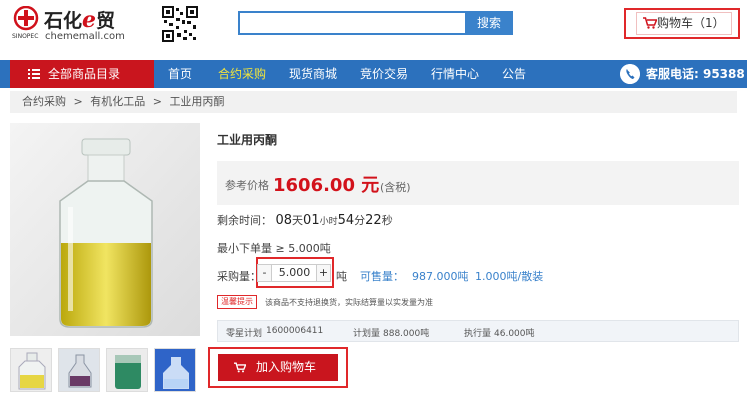 This screenshot has width=747, height=397. I want to click on nav-item-market-center: 行情中心, so click(455, 74).